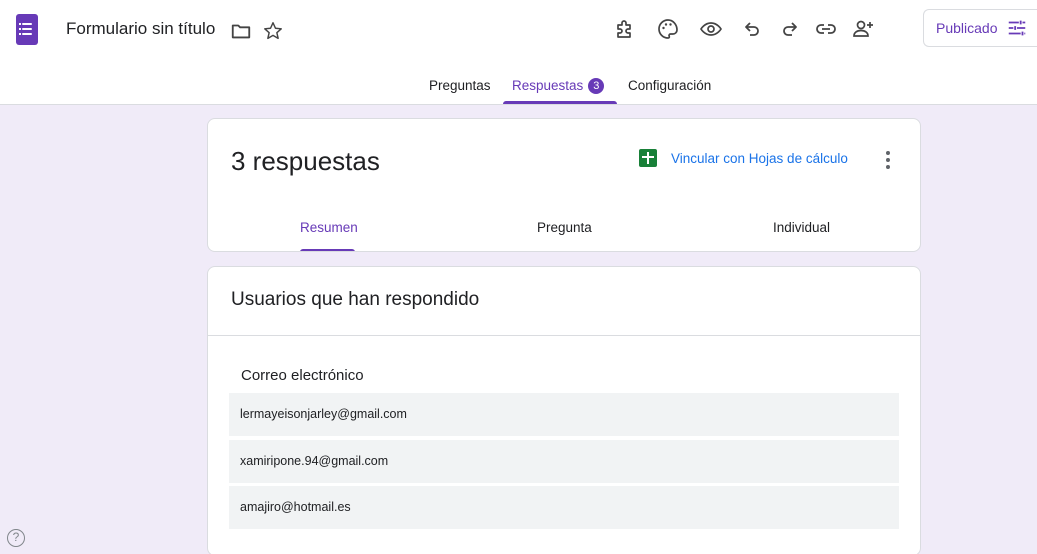 This screenshot has height=554, width=1037. What do you see at coordinates (241, 31) in the screenshot?
I see `folder-icon` at bounding box center [241, 31].